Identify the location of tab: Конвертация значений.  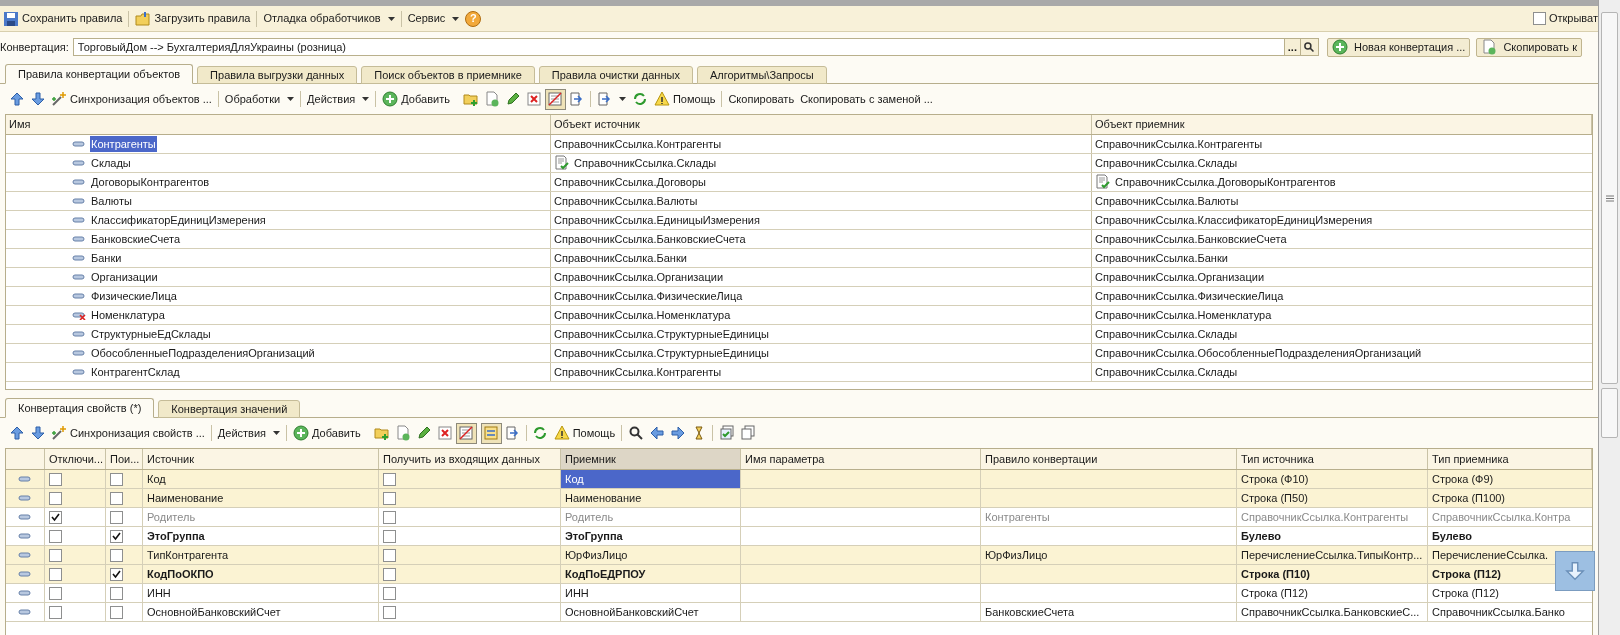
(229, 409).